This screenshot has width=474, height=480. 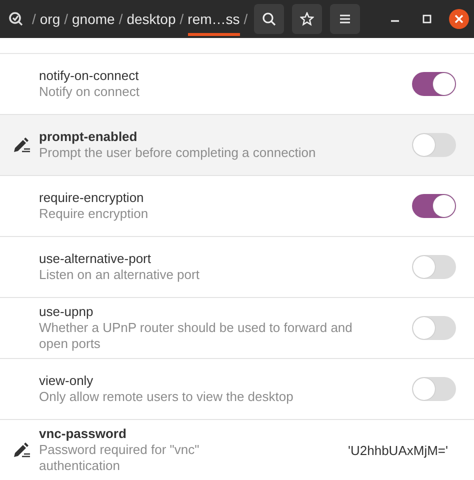 What do you see at coordinates (93, 214) in the screenshot?
I see `key-description: Require encryption` at bounding box center [93, 214].